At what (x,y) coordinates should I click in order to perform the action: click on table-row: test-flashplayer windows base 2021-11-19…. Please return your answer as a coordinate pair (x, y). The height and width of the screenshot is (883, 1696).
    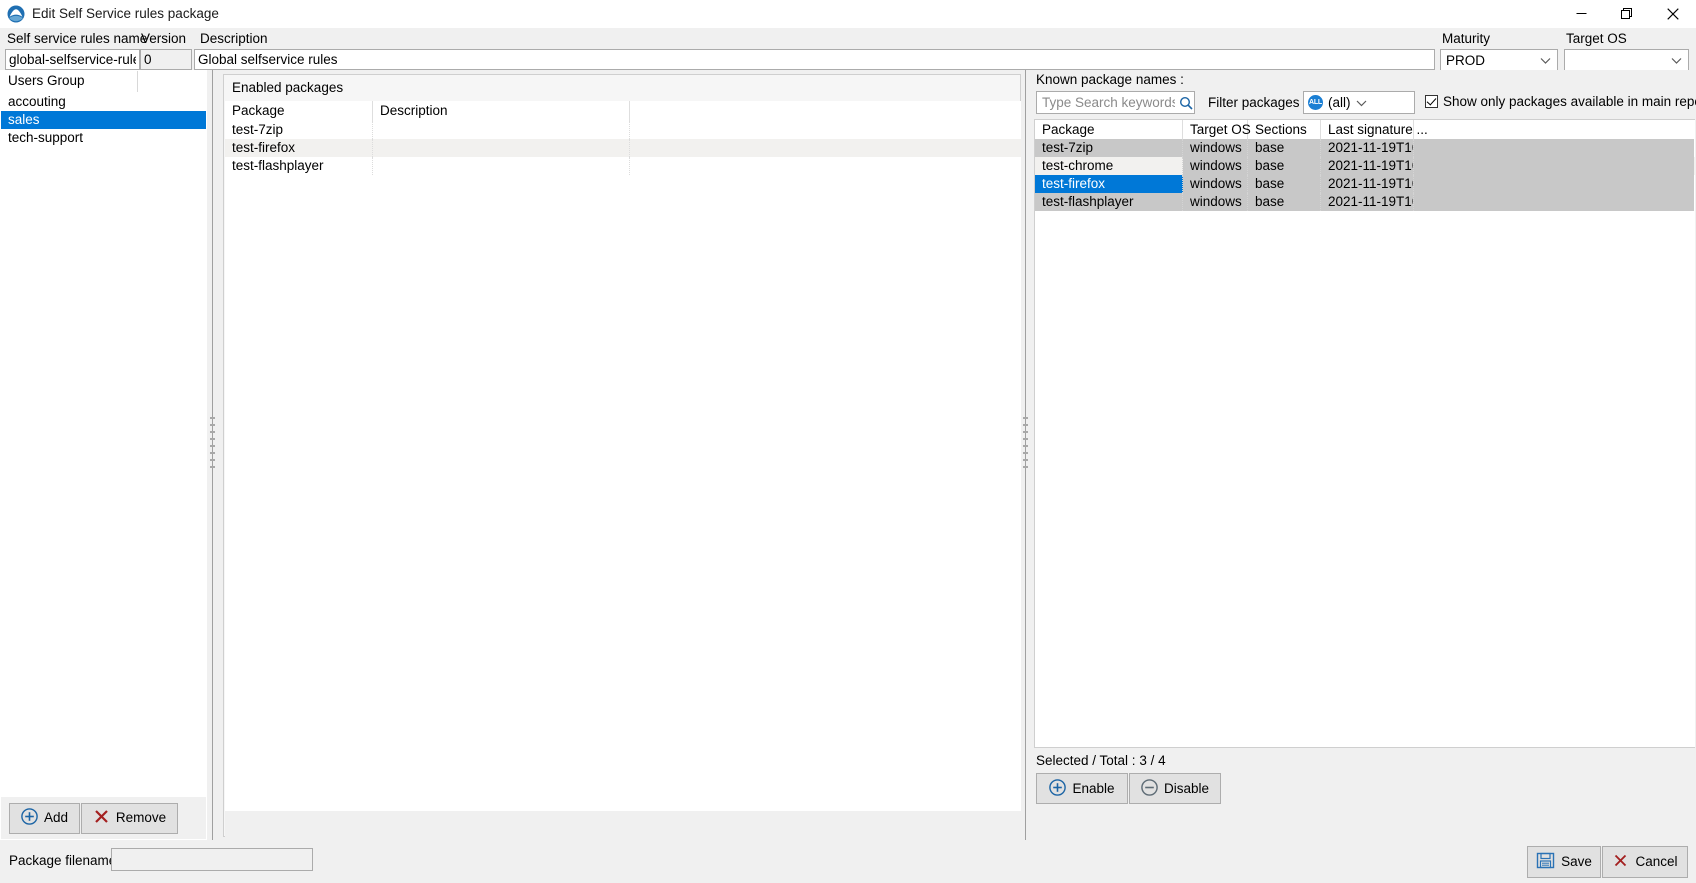
    Looking at the image, I should click on (1365, 202).